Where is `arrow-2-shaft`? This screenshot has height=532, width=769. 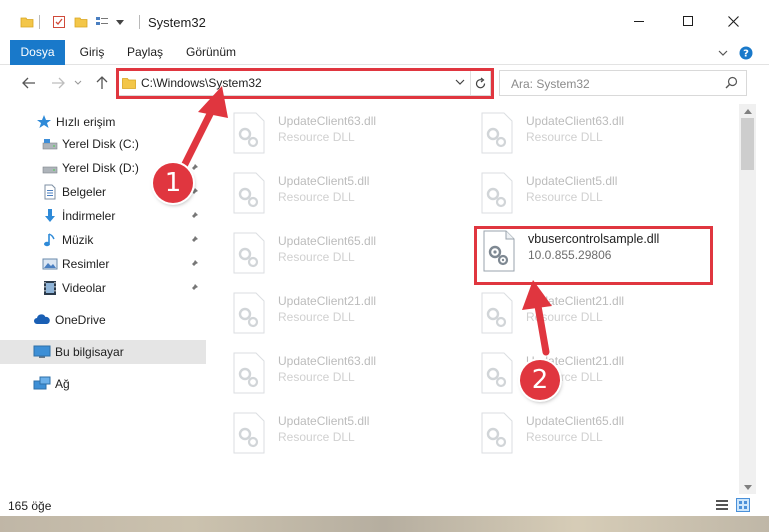 arrow-2-shaft is located at coordinates (542, 329).